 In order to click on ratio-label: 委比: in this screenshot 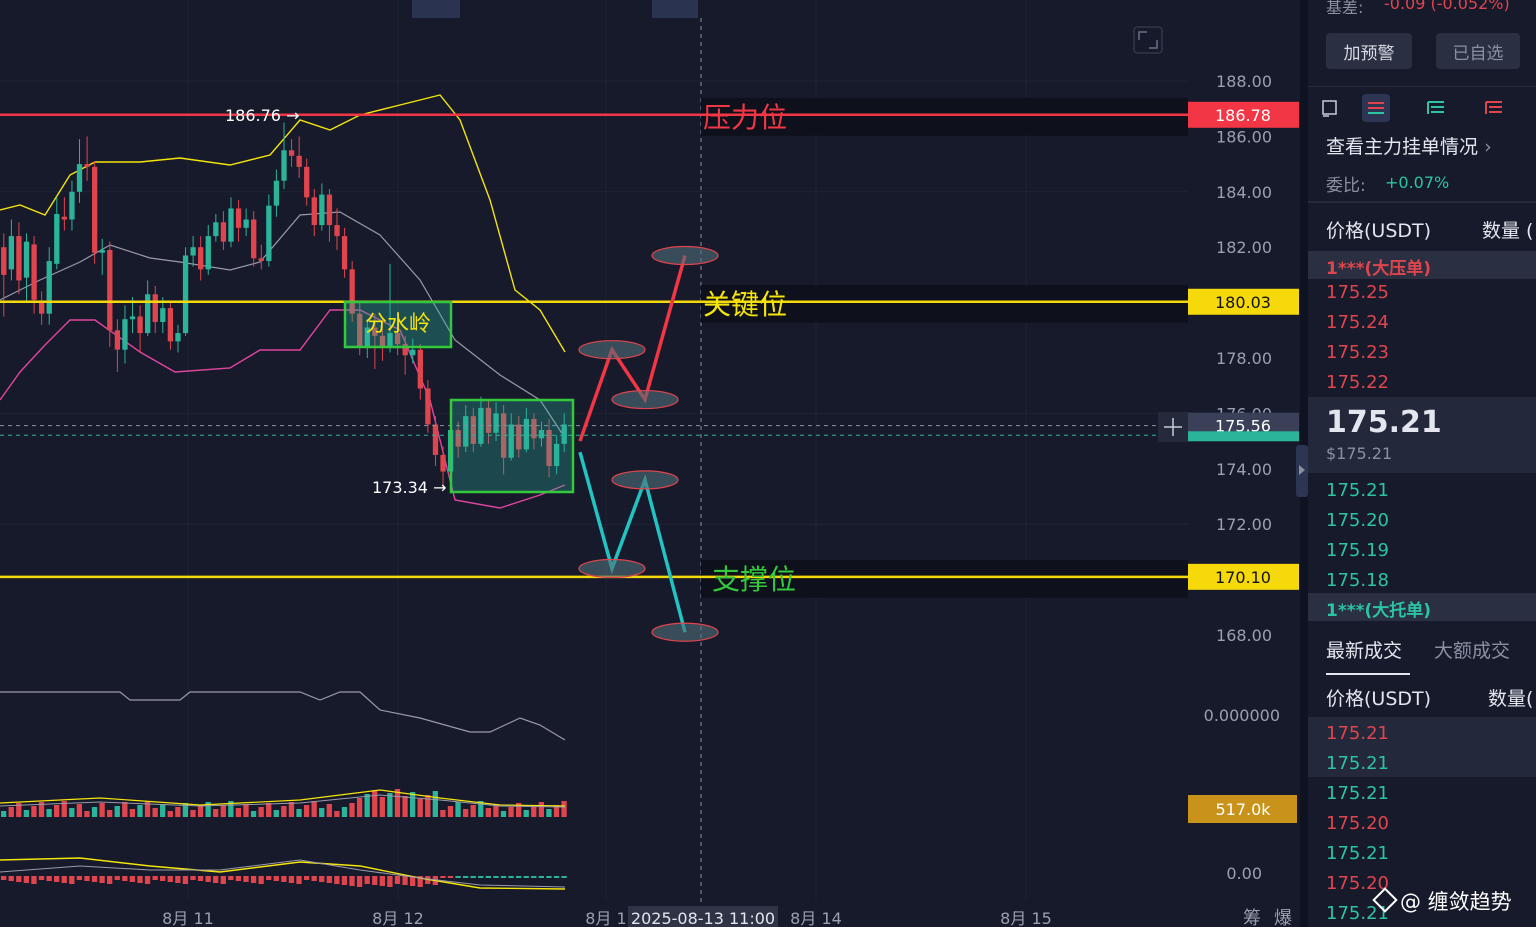, I will do `click(1346, 186)`.